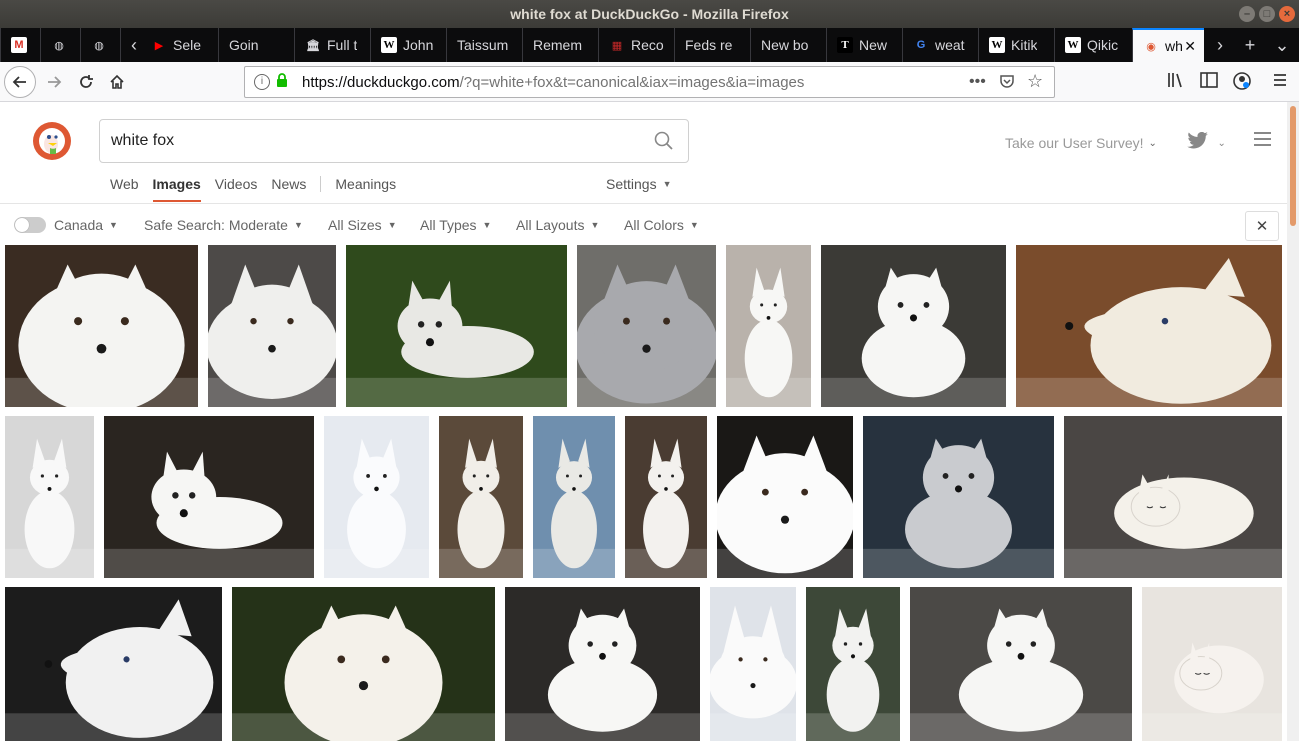 This screenshot has width=1299, height=741. What do you see at coordinates (1282, 45) in the screenshot?
I see `list-all-tabs-button: ⌄` at bounding box center [1282, 45].